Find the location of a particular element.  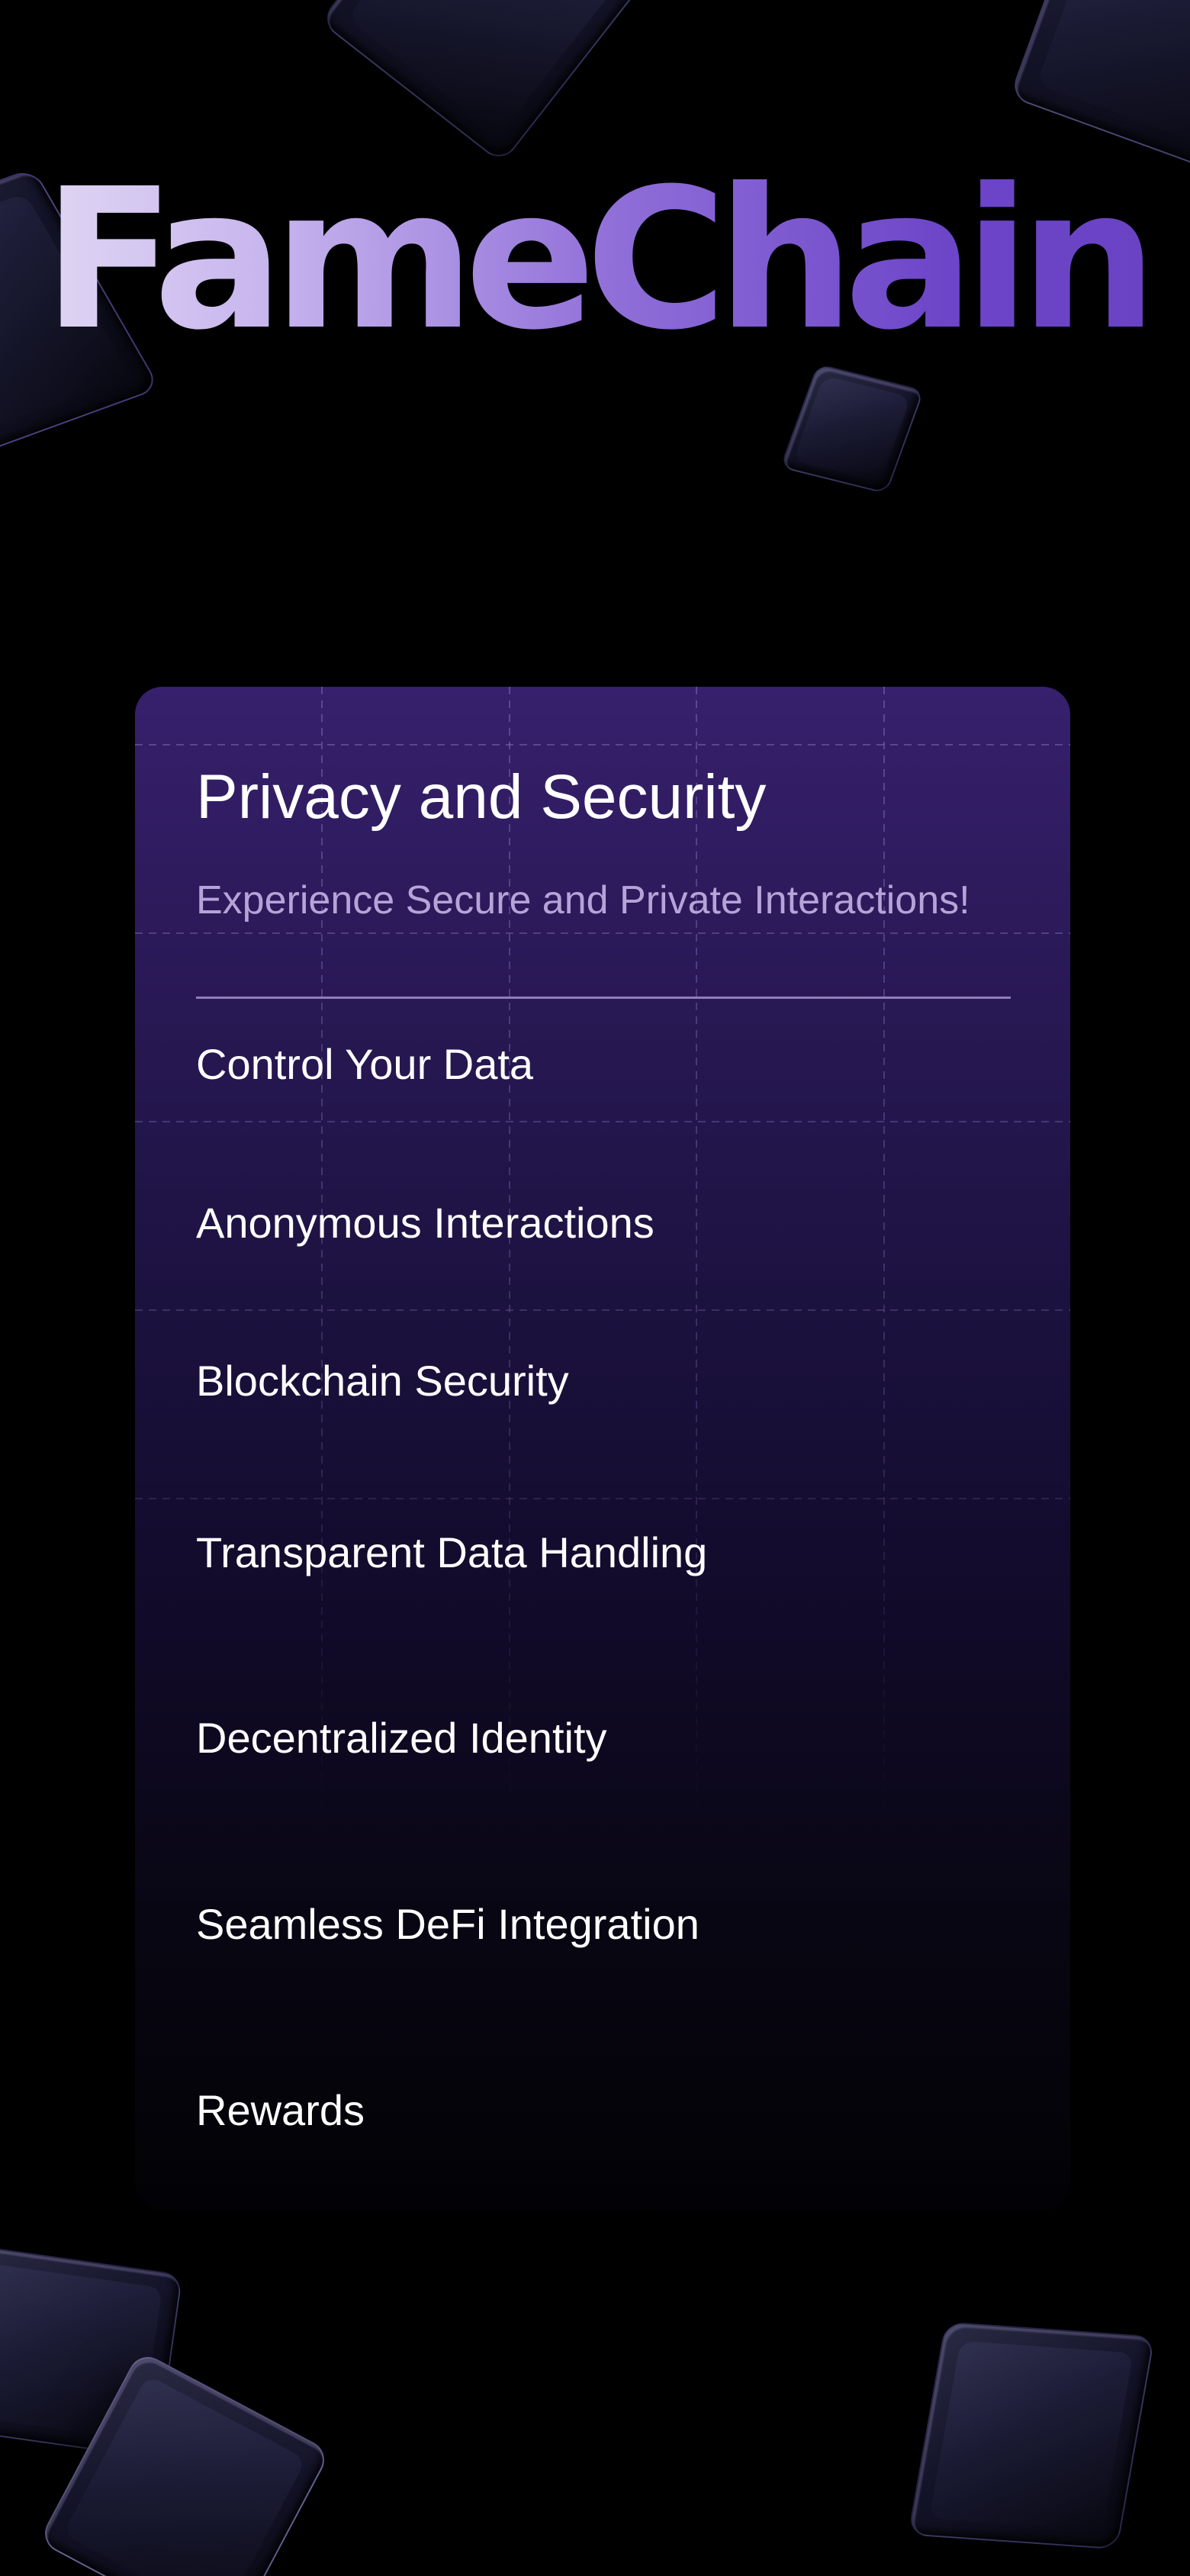

menu-item-decentralized-identity: Decentralized Identity is located at coordinates (401, 1738).